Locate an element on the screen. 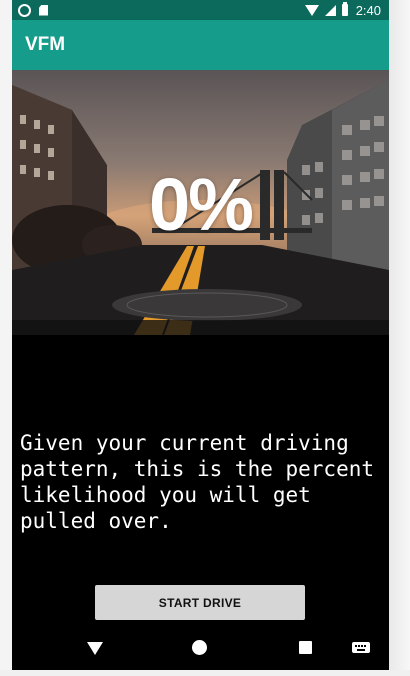 The image size is (410, 676). navigation-bar is located at coordinates (200, 649).